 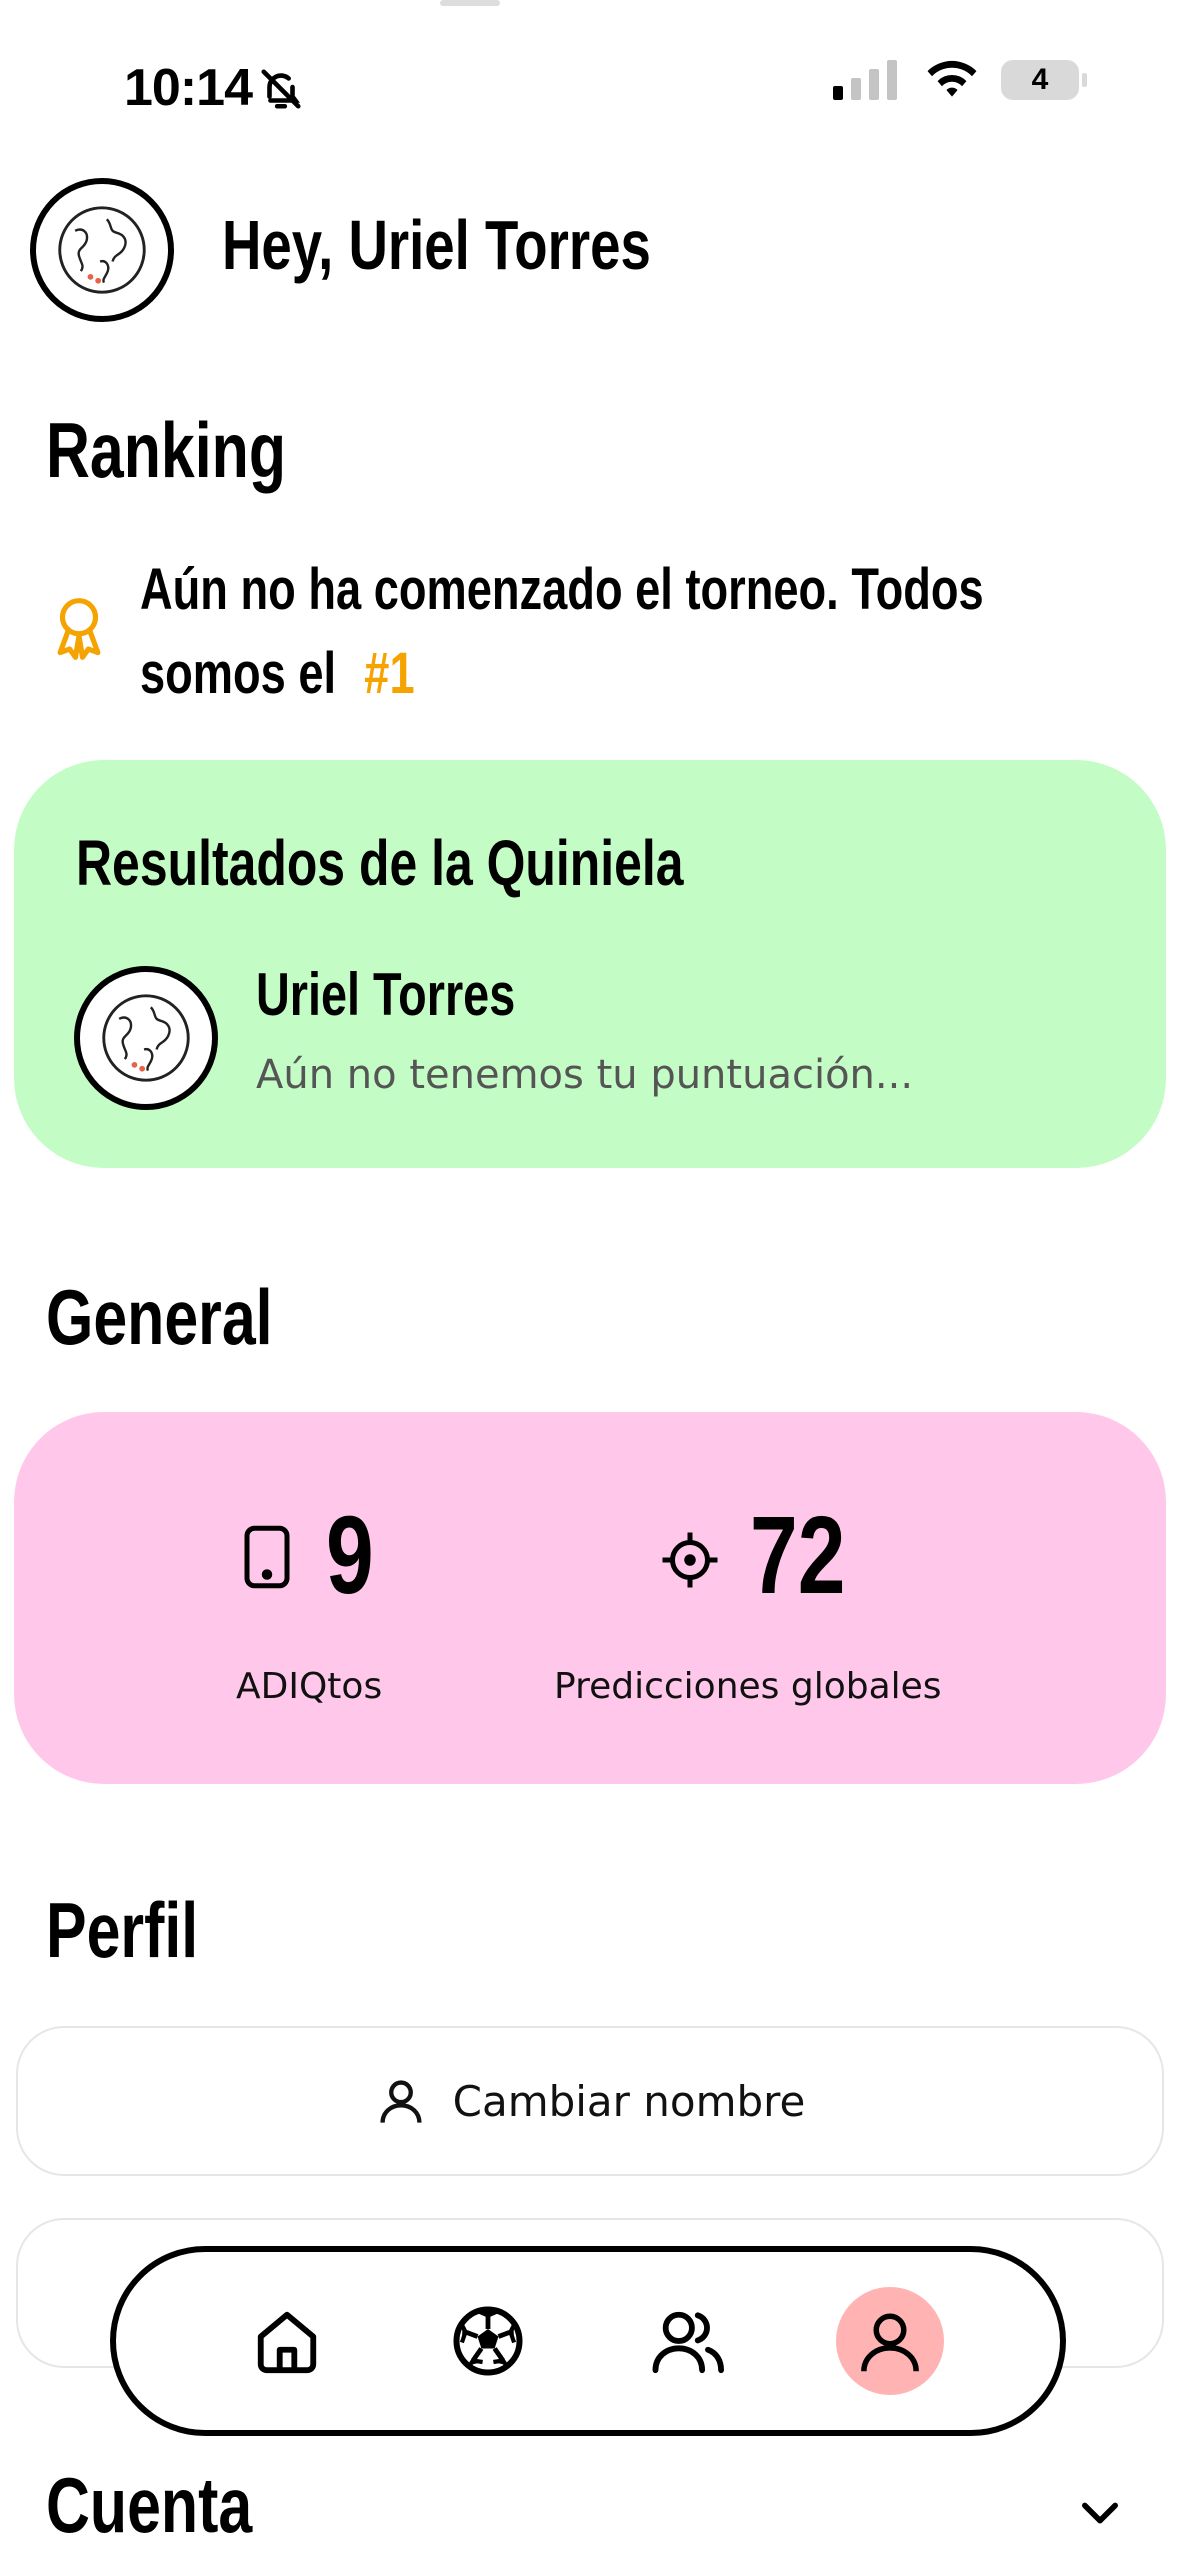 I want to click on bottom-nav, so click(x=588, y=2341).